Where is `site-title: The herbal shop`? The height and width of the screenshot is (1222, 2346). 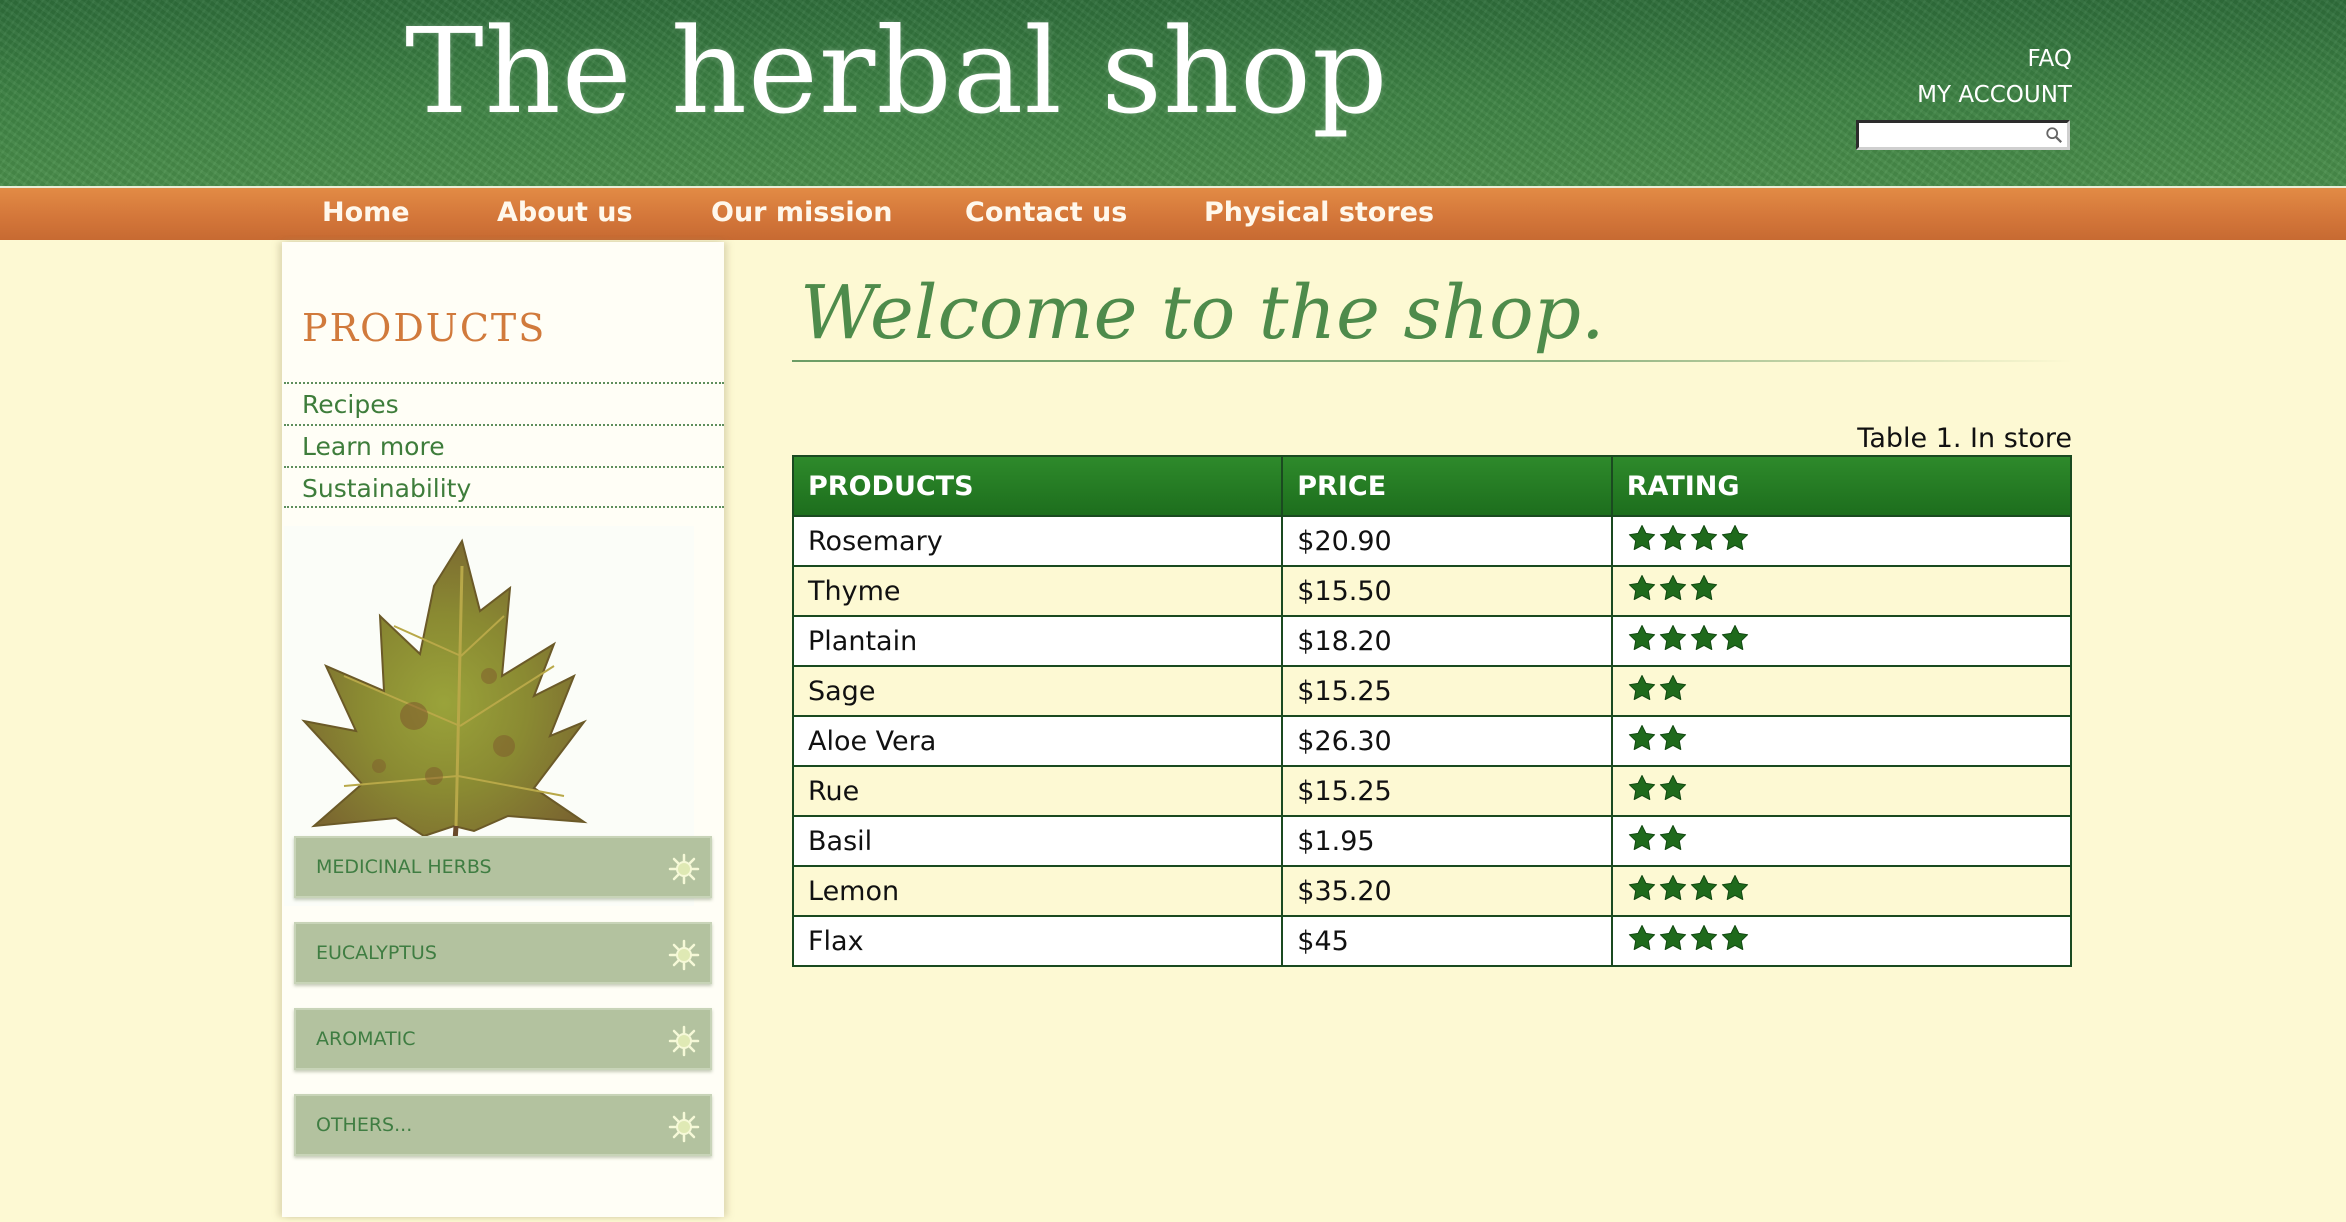
site-title: The herbal shop is located at coordinates (897, 71).